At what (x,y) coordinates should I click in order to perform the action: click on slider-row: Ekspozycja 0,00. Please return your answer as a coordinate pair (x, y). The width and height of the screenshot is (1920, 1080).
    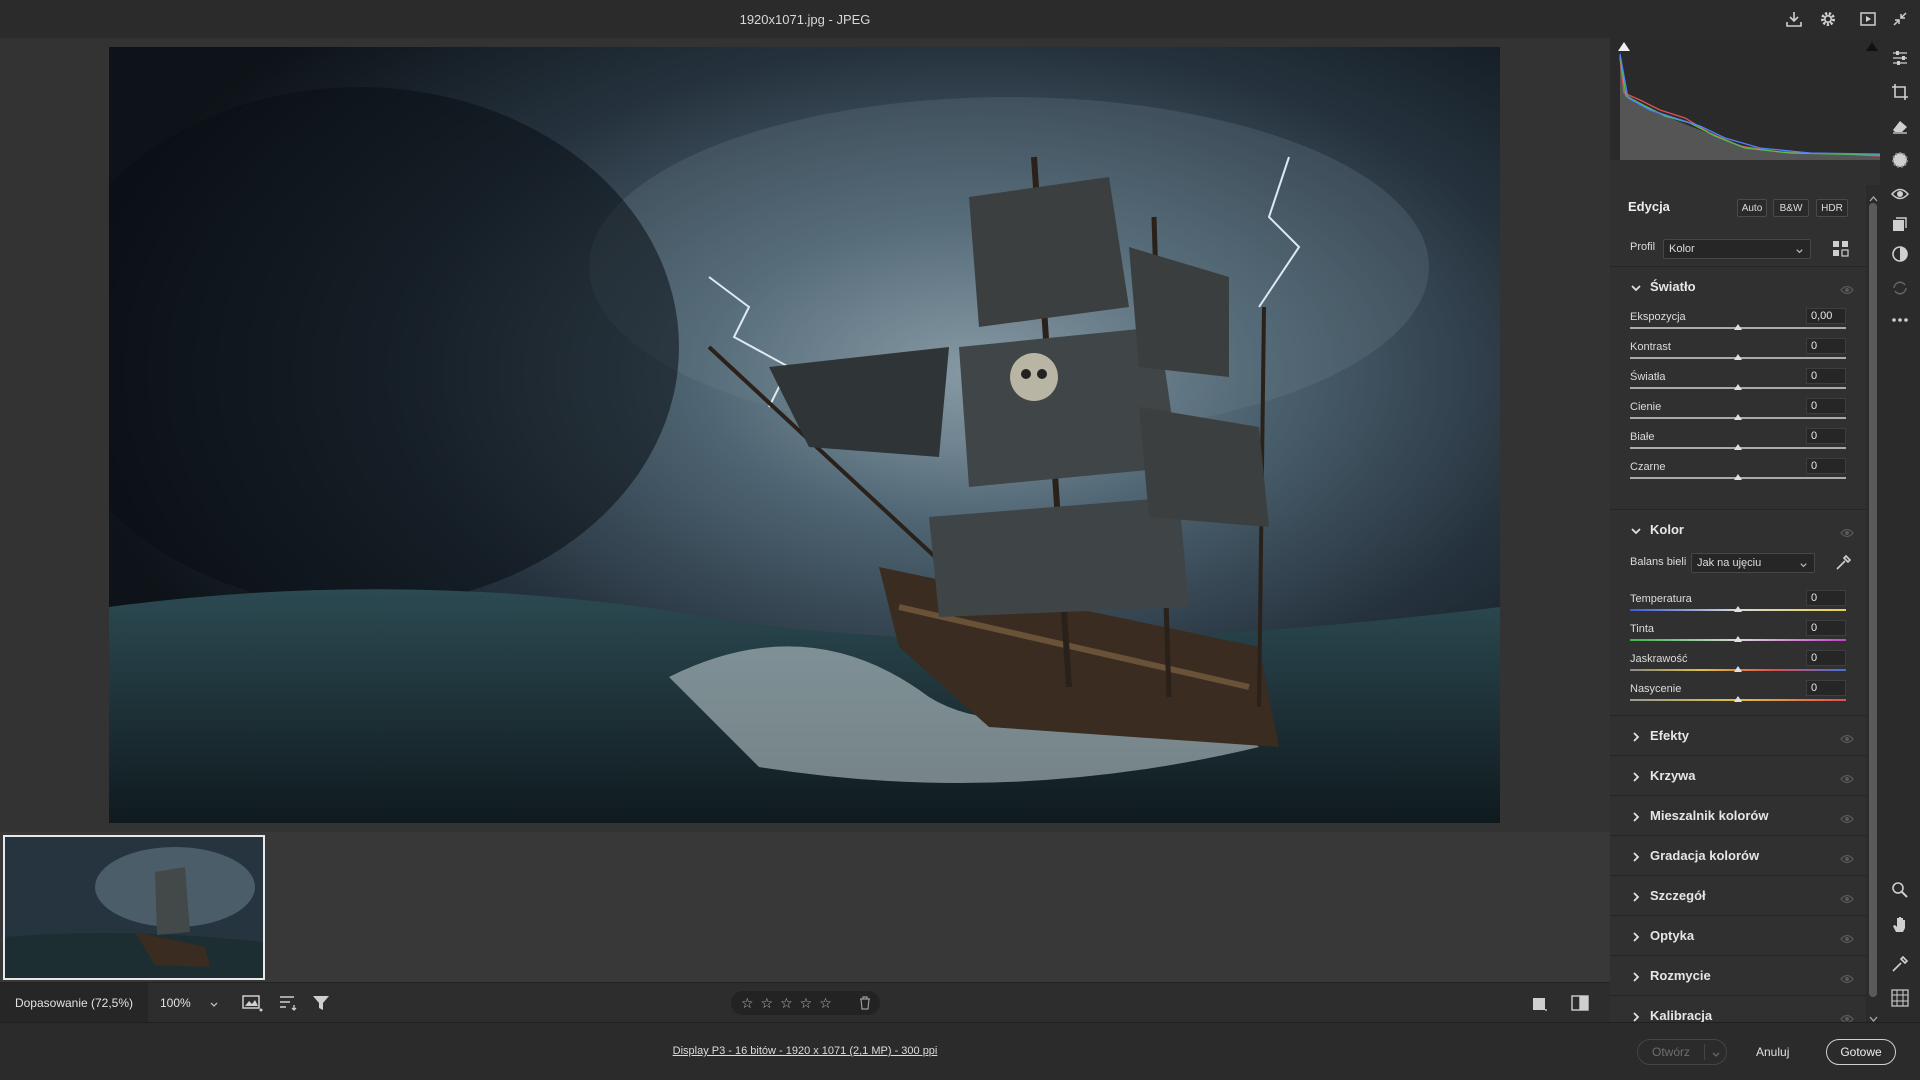
    Looking at the image, I should click on (1738, 324).